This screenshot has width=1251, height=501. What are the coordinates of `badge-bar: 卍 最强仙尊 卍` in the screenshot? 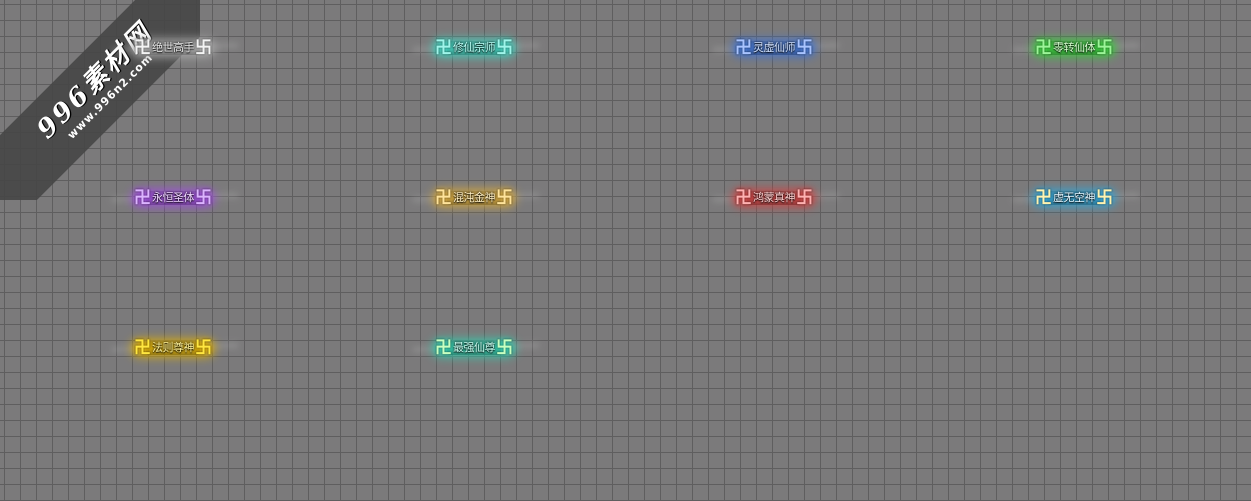 It's located at (474, 348).